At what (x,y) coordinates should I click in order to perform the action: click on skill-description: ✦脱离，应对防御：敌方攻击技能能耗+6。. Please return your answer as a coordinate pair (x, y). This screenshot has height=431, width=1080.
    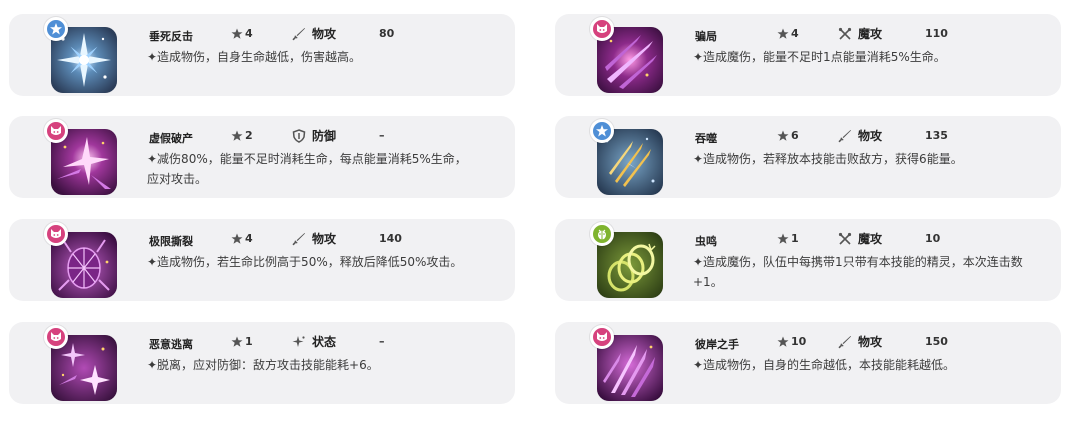
    Looking at the image, I should click on (263, 365).